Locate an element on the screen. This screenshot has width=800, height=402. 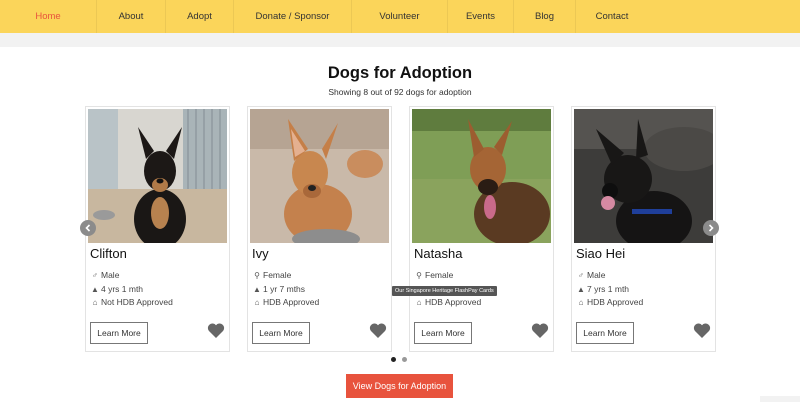
nav-events: Events is located at coordinates (481, 16).